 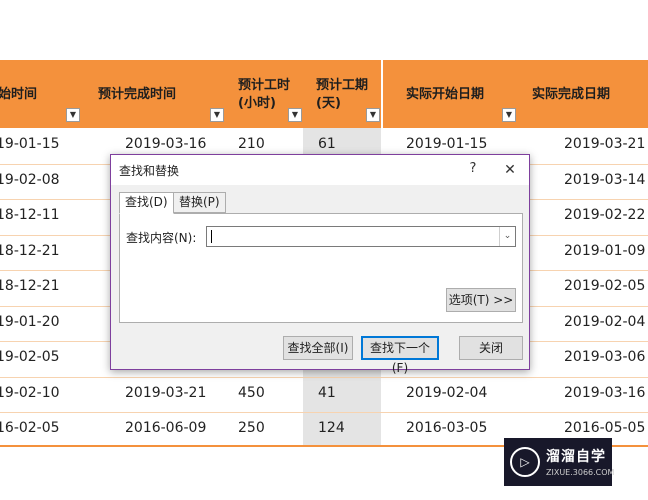 What do you see at coordinates (580, 472) in the screenshot?
I see `watermark-url: ZIXUE.3066.COM` at bounding box center [580, 472].